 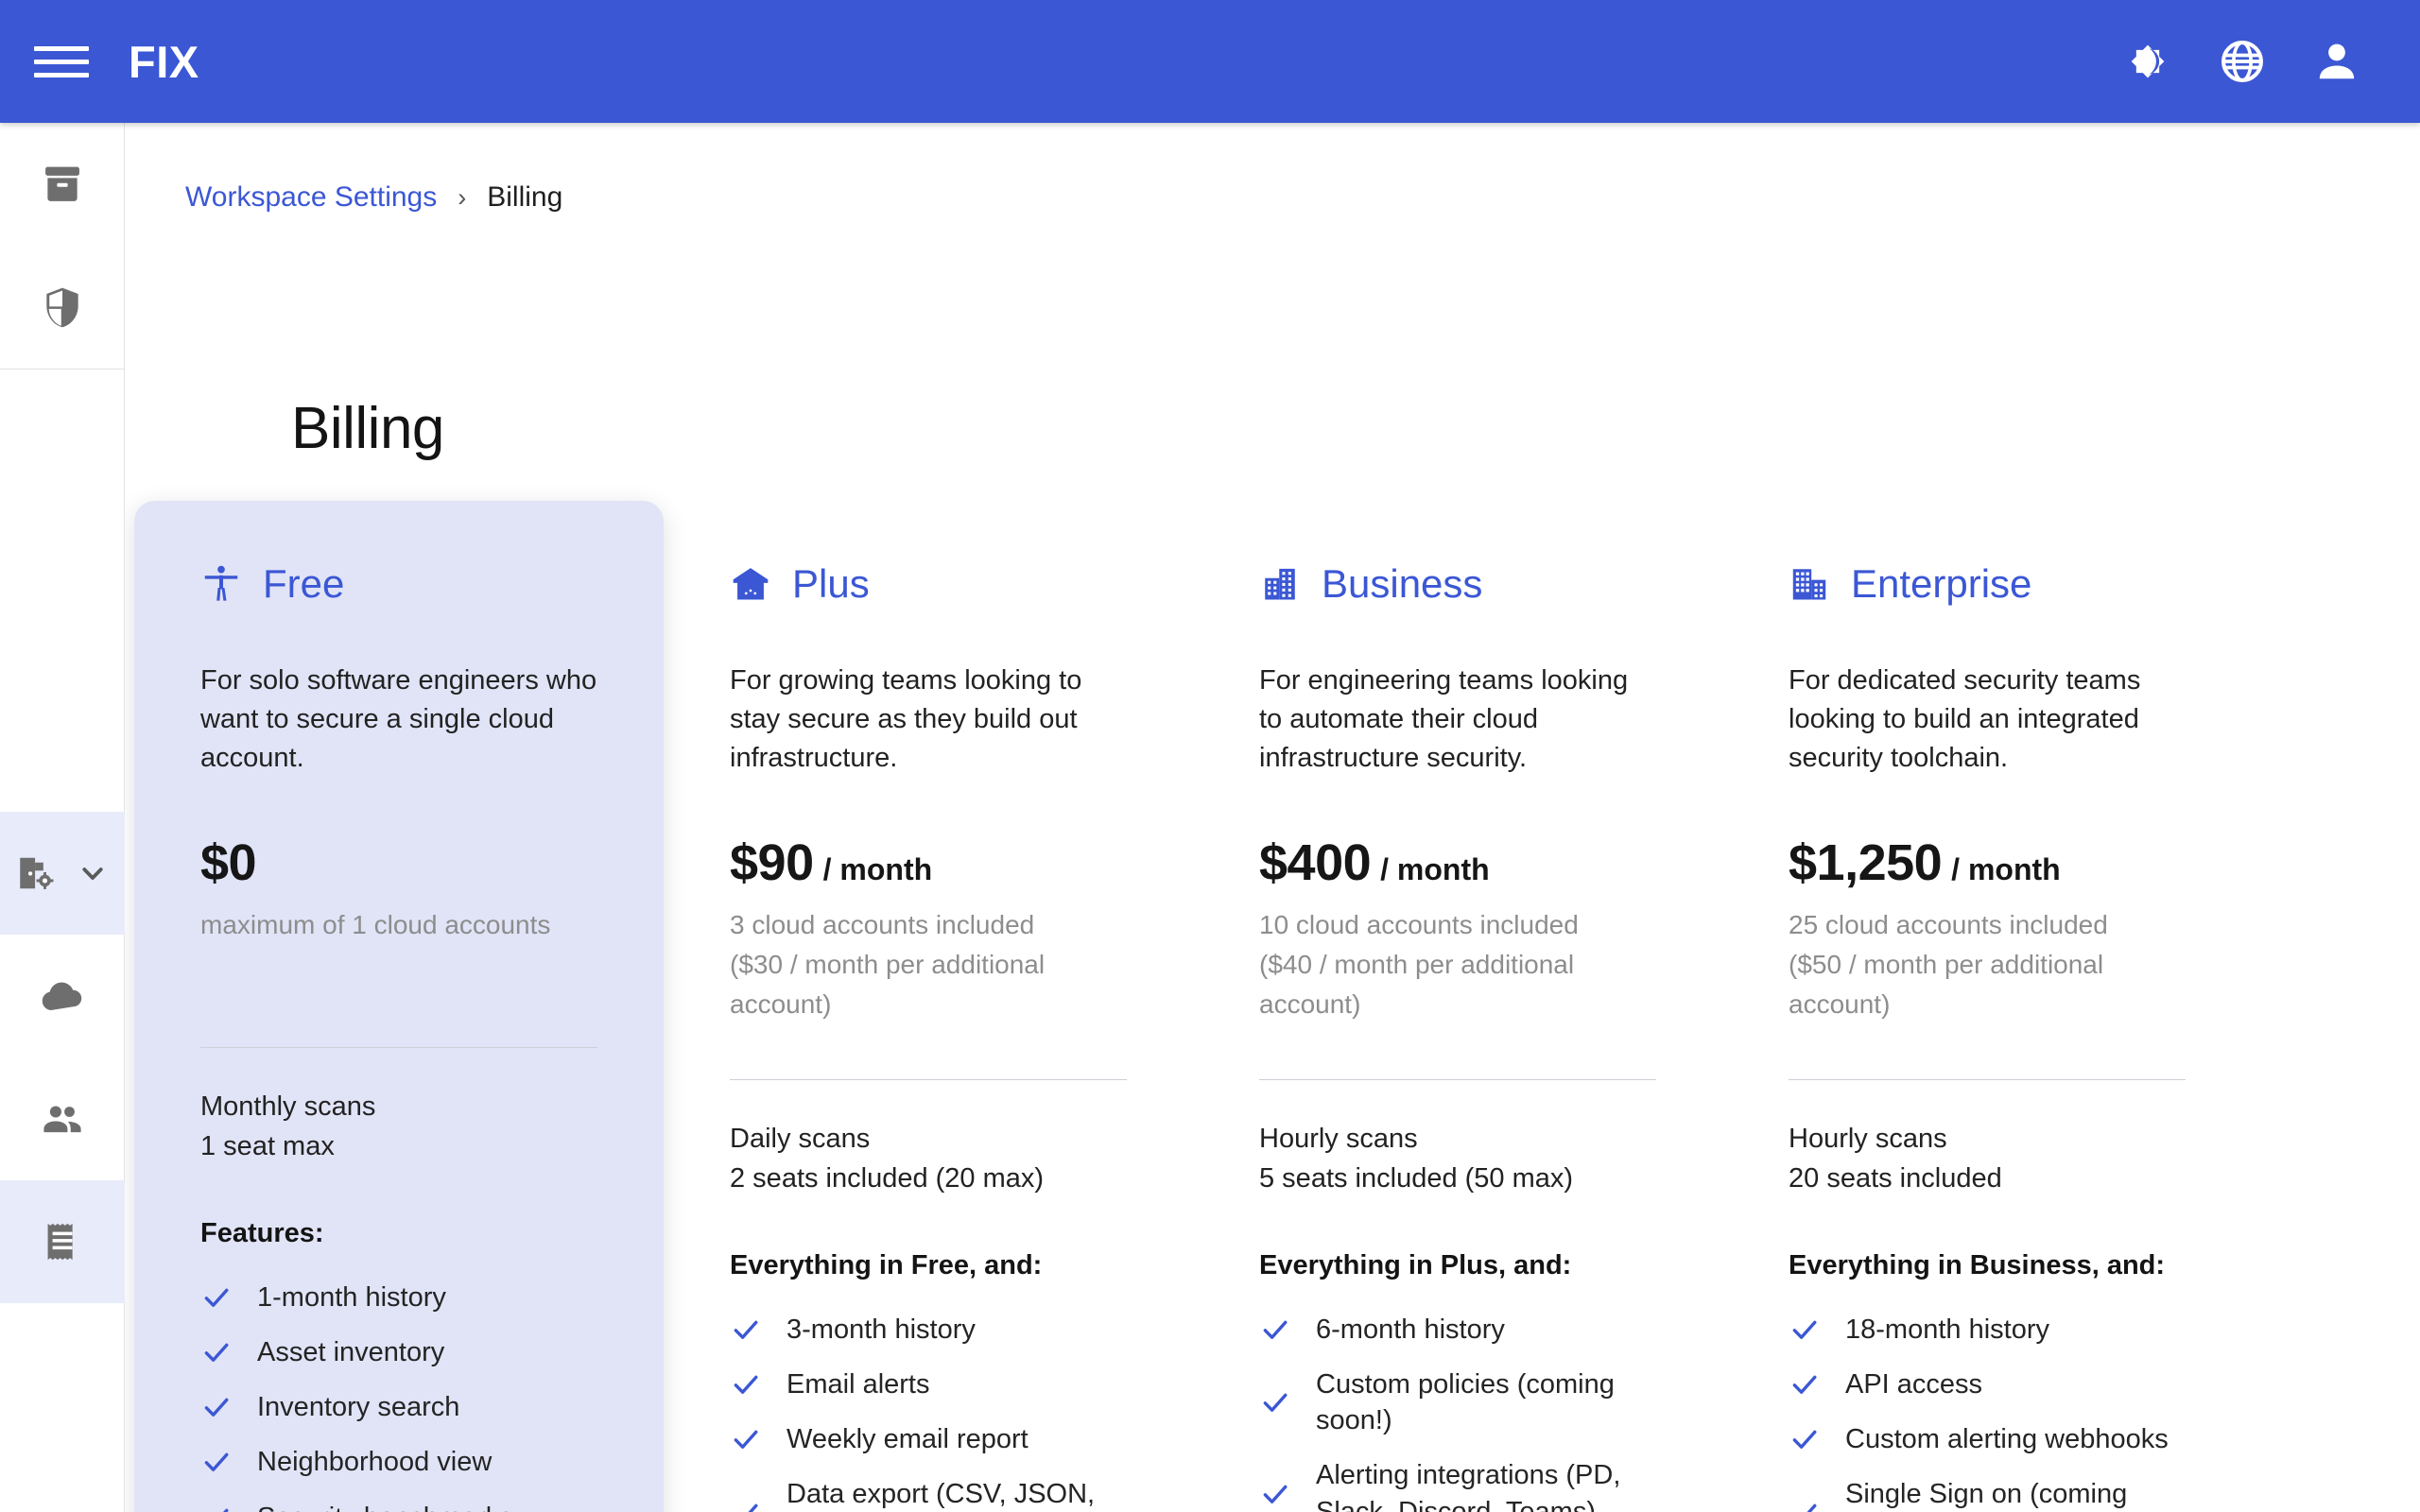 What do you see at coordinates (164, 61) in the screenshot?
I see `app-brand-title: FIX` at bounding box center [164, 61].